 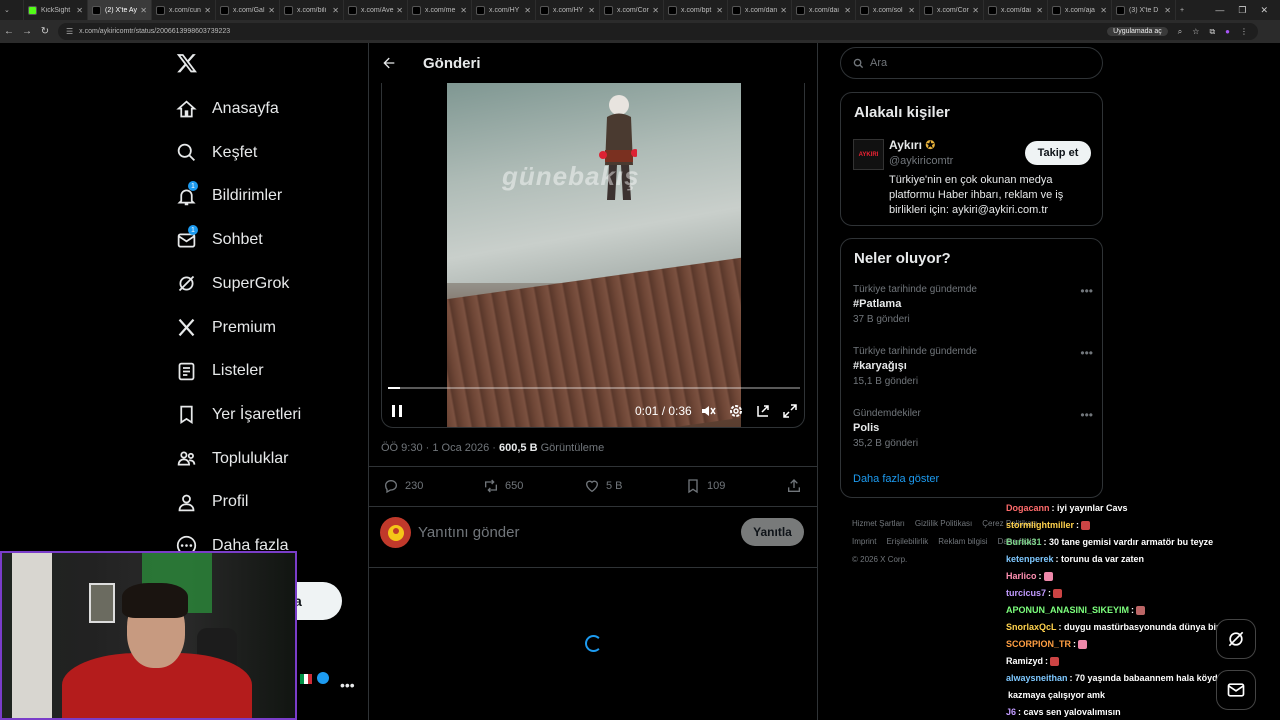 I want to click on nav-item-person: Profil, so click(x=212, y=502).